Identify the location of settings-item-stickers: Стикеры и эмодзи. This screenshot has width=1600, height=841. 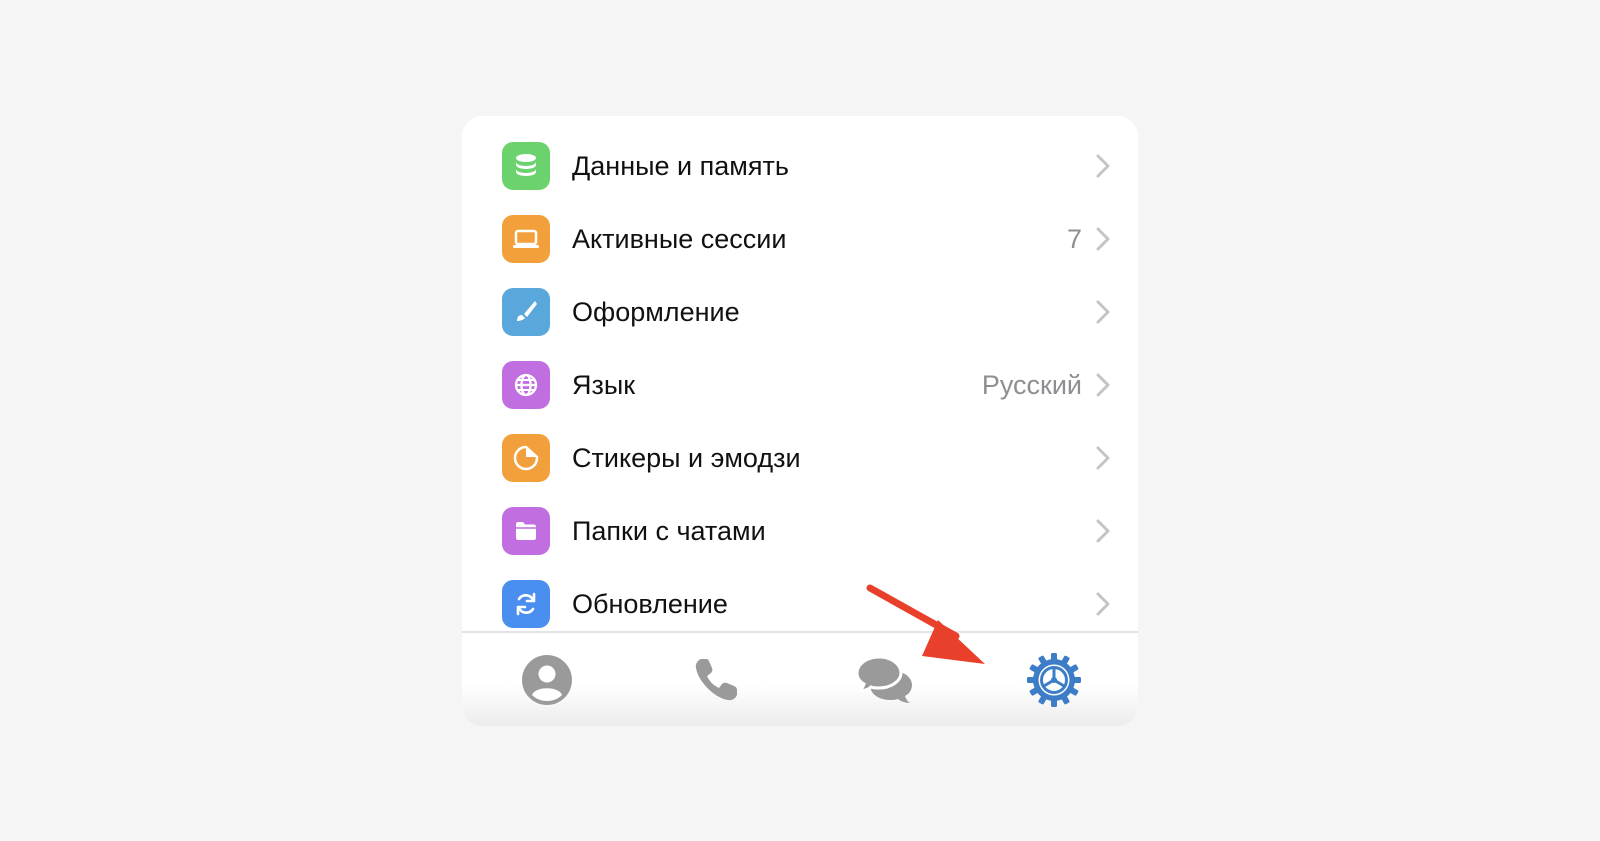
(800, 445).